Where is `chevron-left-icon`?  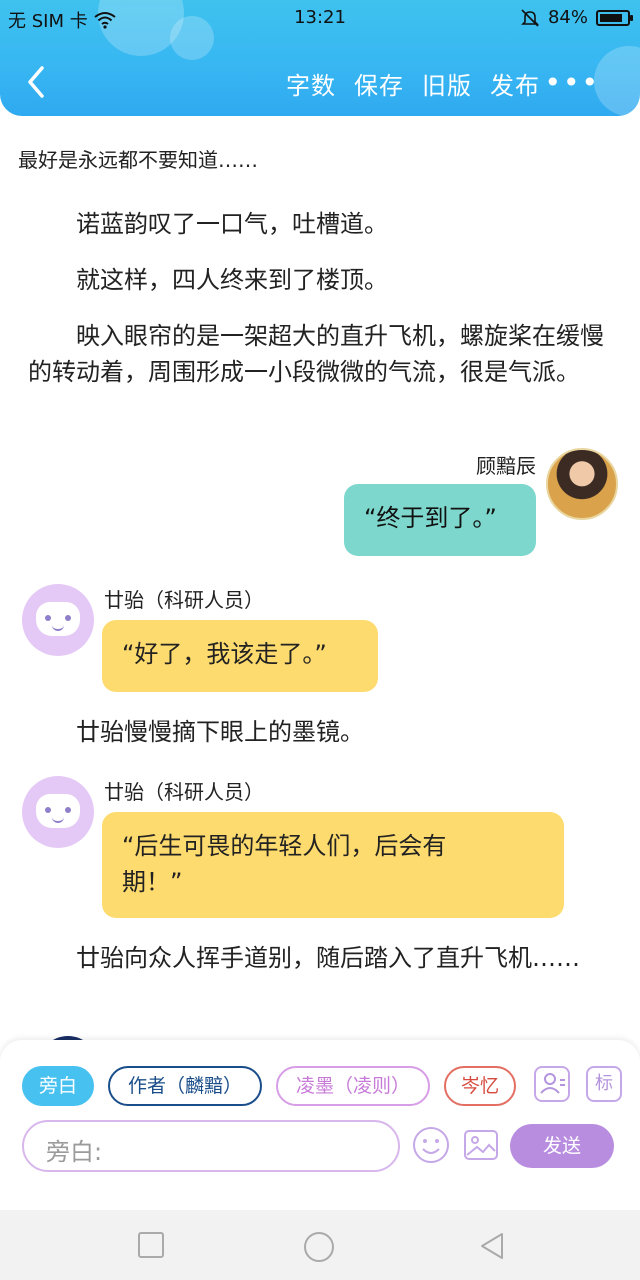
chevron-left-icon is located at coordinates (36, 82).